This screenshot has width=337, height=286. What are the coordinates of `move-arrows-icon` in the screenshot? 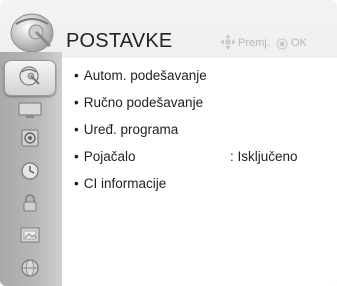 It's located at (228, 44).